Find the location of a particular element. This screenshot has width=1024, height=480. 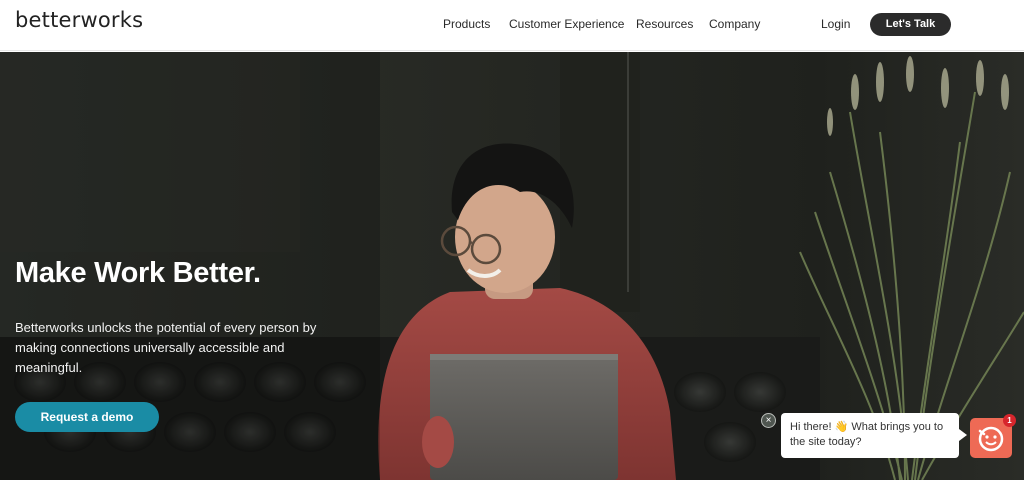

nav-company: Company is located at coordinates (734, 25).